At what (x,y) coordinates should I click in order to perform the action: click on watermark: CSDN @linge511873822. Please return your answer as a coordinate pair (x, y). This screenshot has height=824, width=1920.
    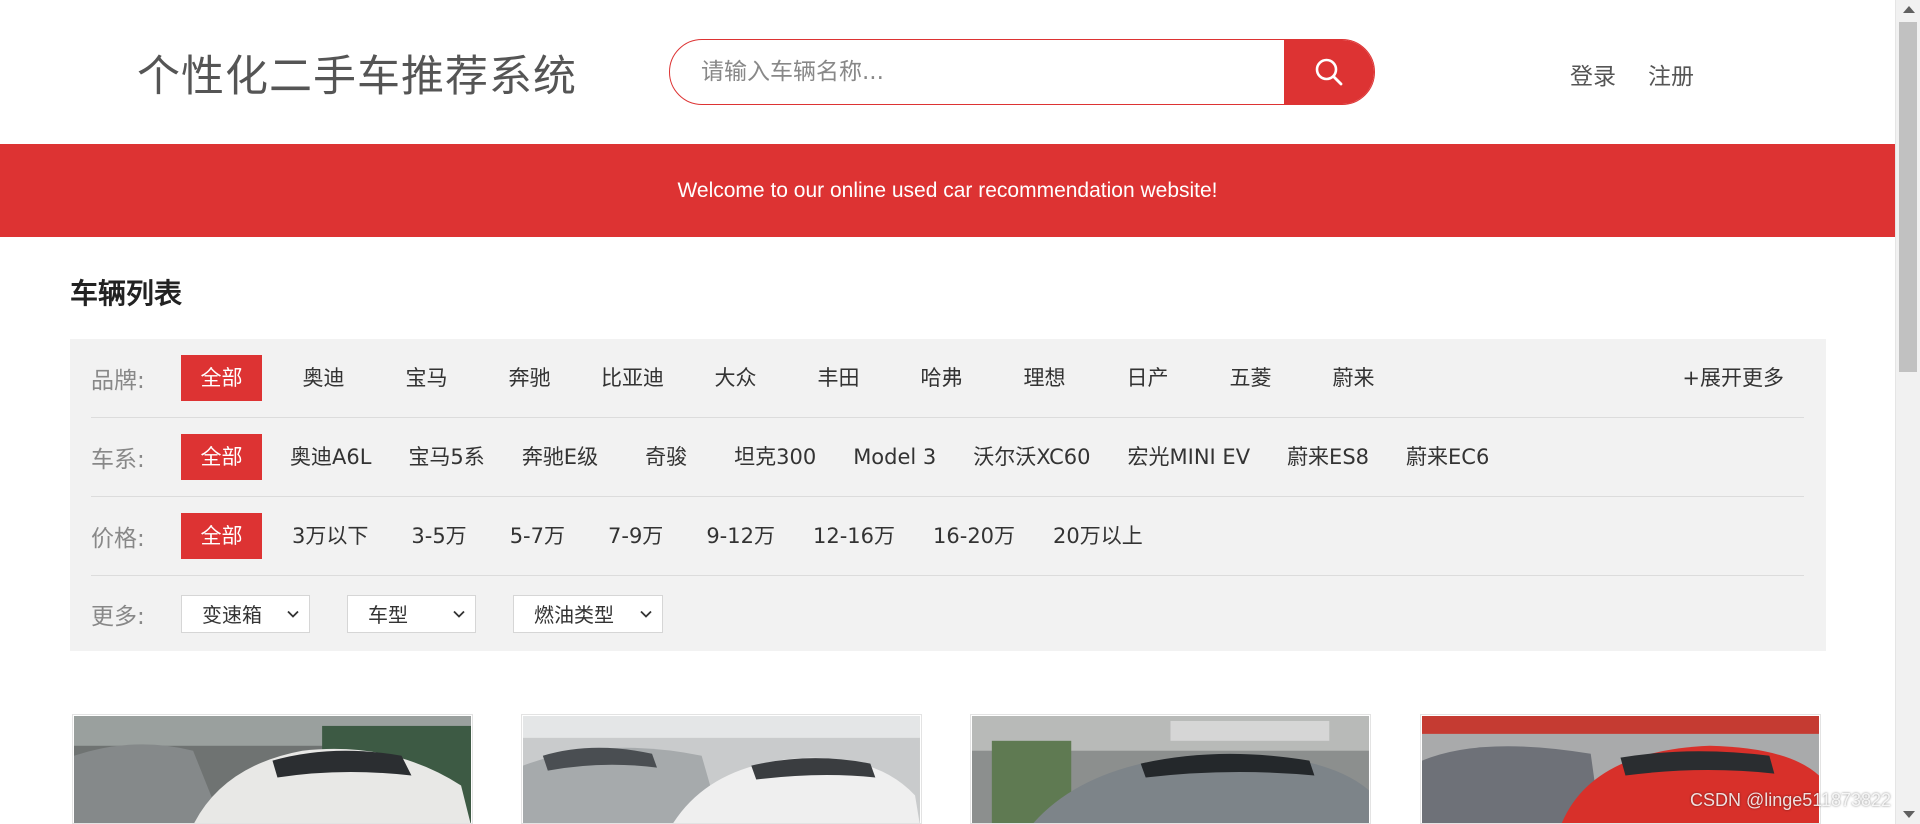
    Looking at the image, I should click on (1791, 800).